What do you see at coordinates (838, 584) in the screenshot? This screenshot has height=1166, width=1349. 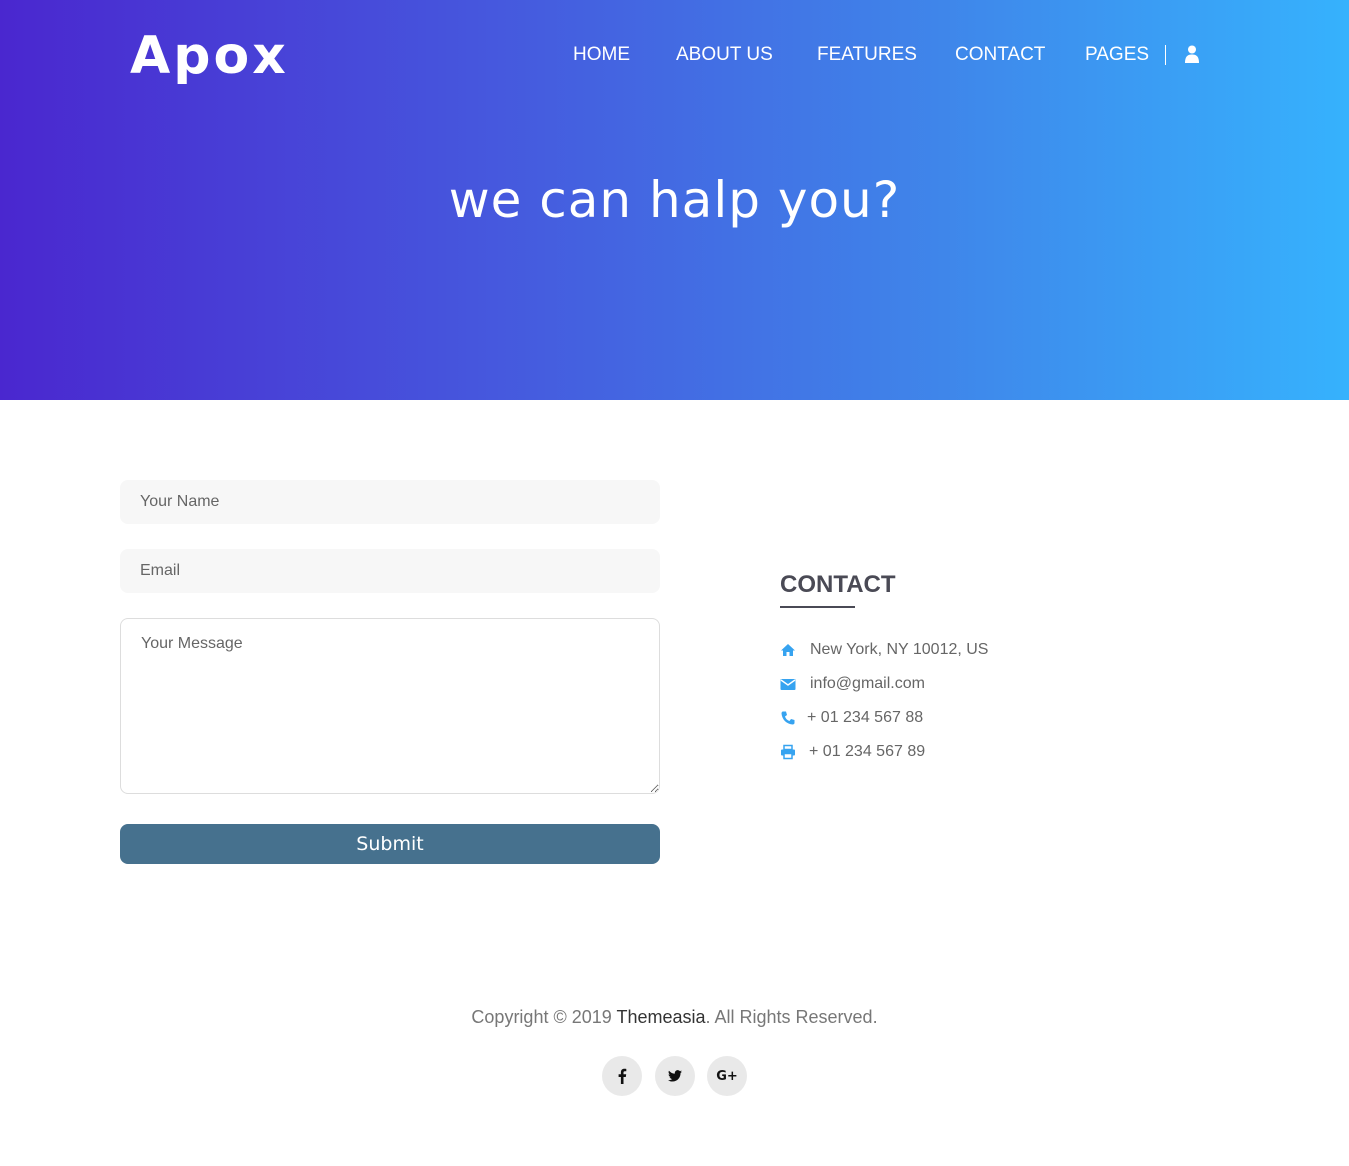 I see `contact-heading: CONTACT` at bounding box center [838, 584].